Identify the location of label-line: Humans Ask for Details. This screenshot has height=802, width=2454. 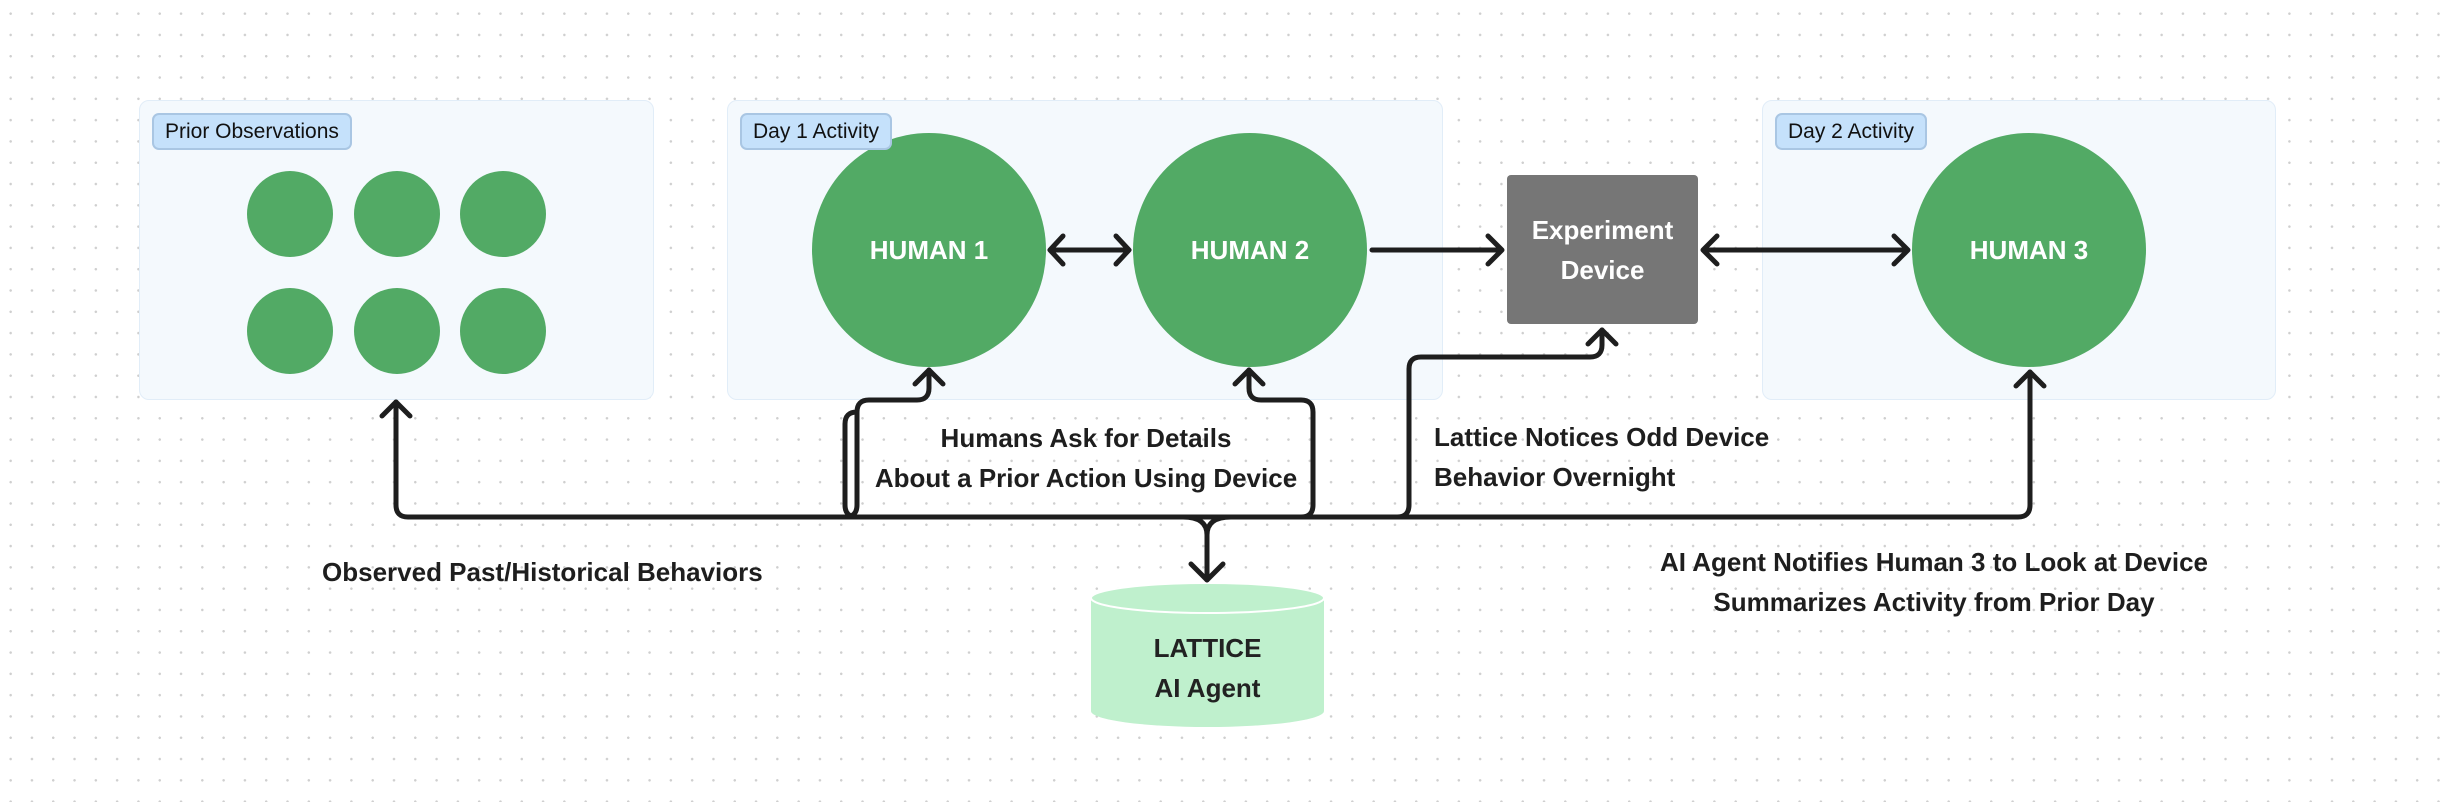
(1086, 438).